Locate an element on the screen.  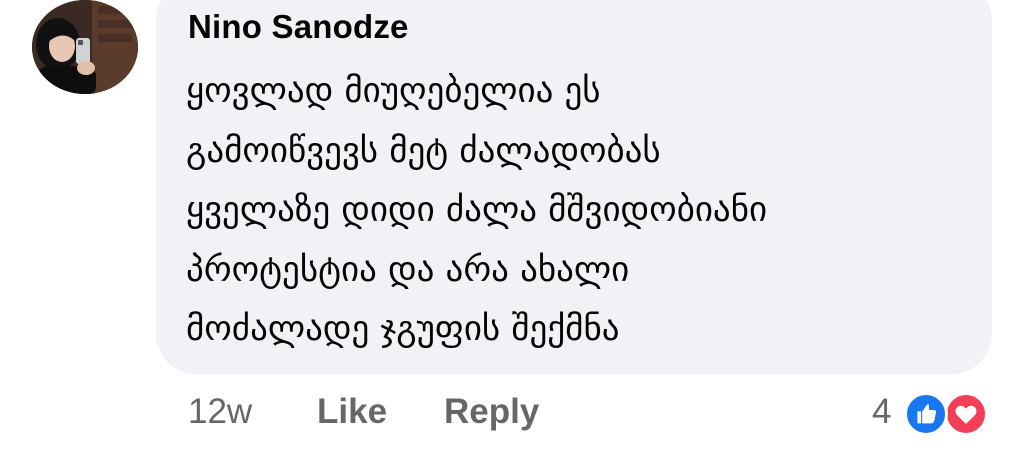
reply-button: Reply is located at coordinates (491, 412).